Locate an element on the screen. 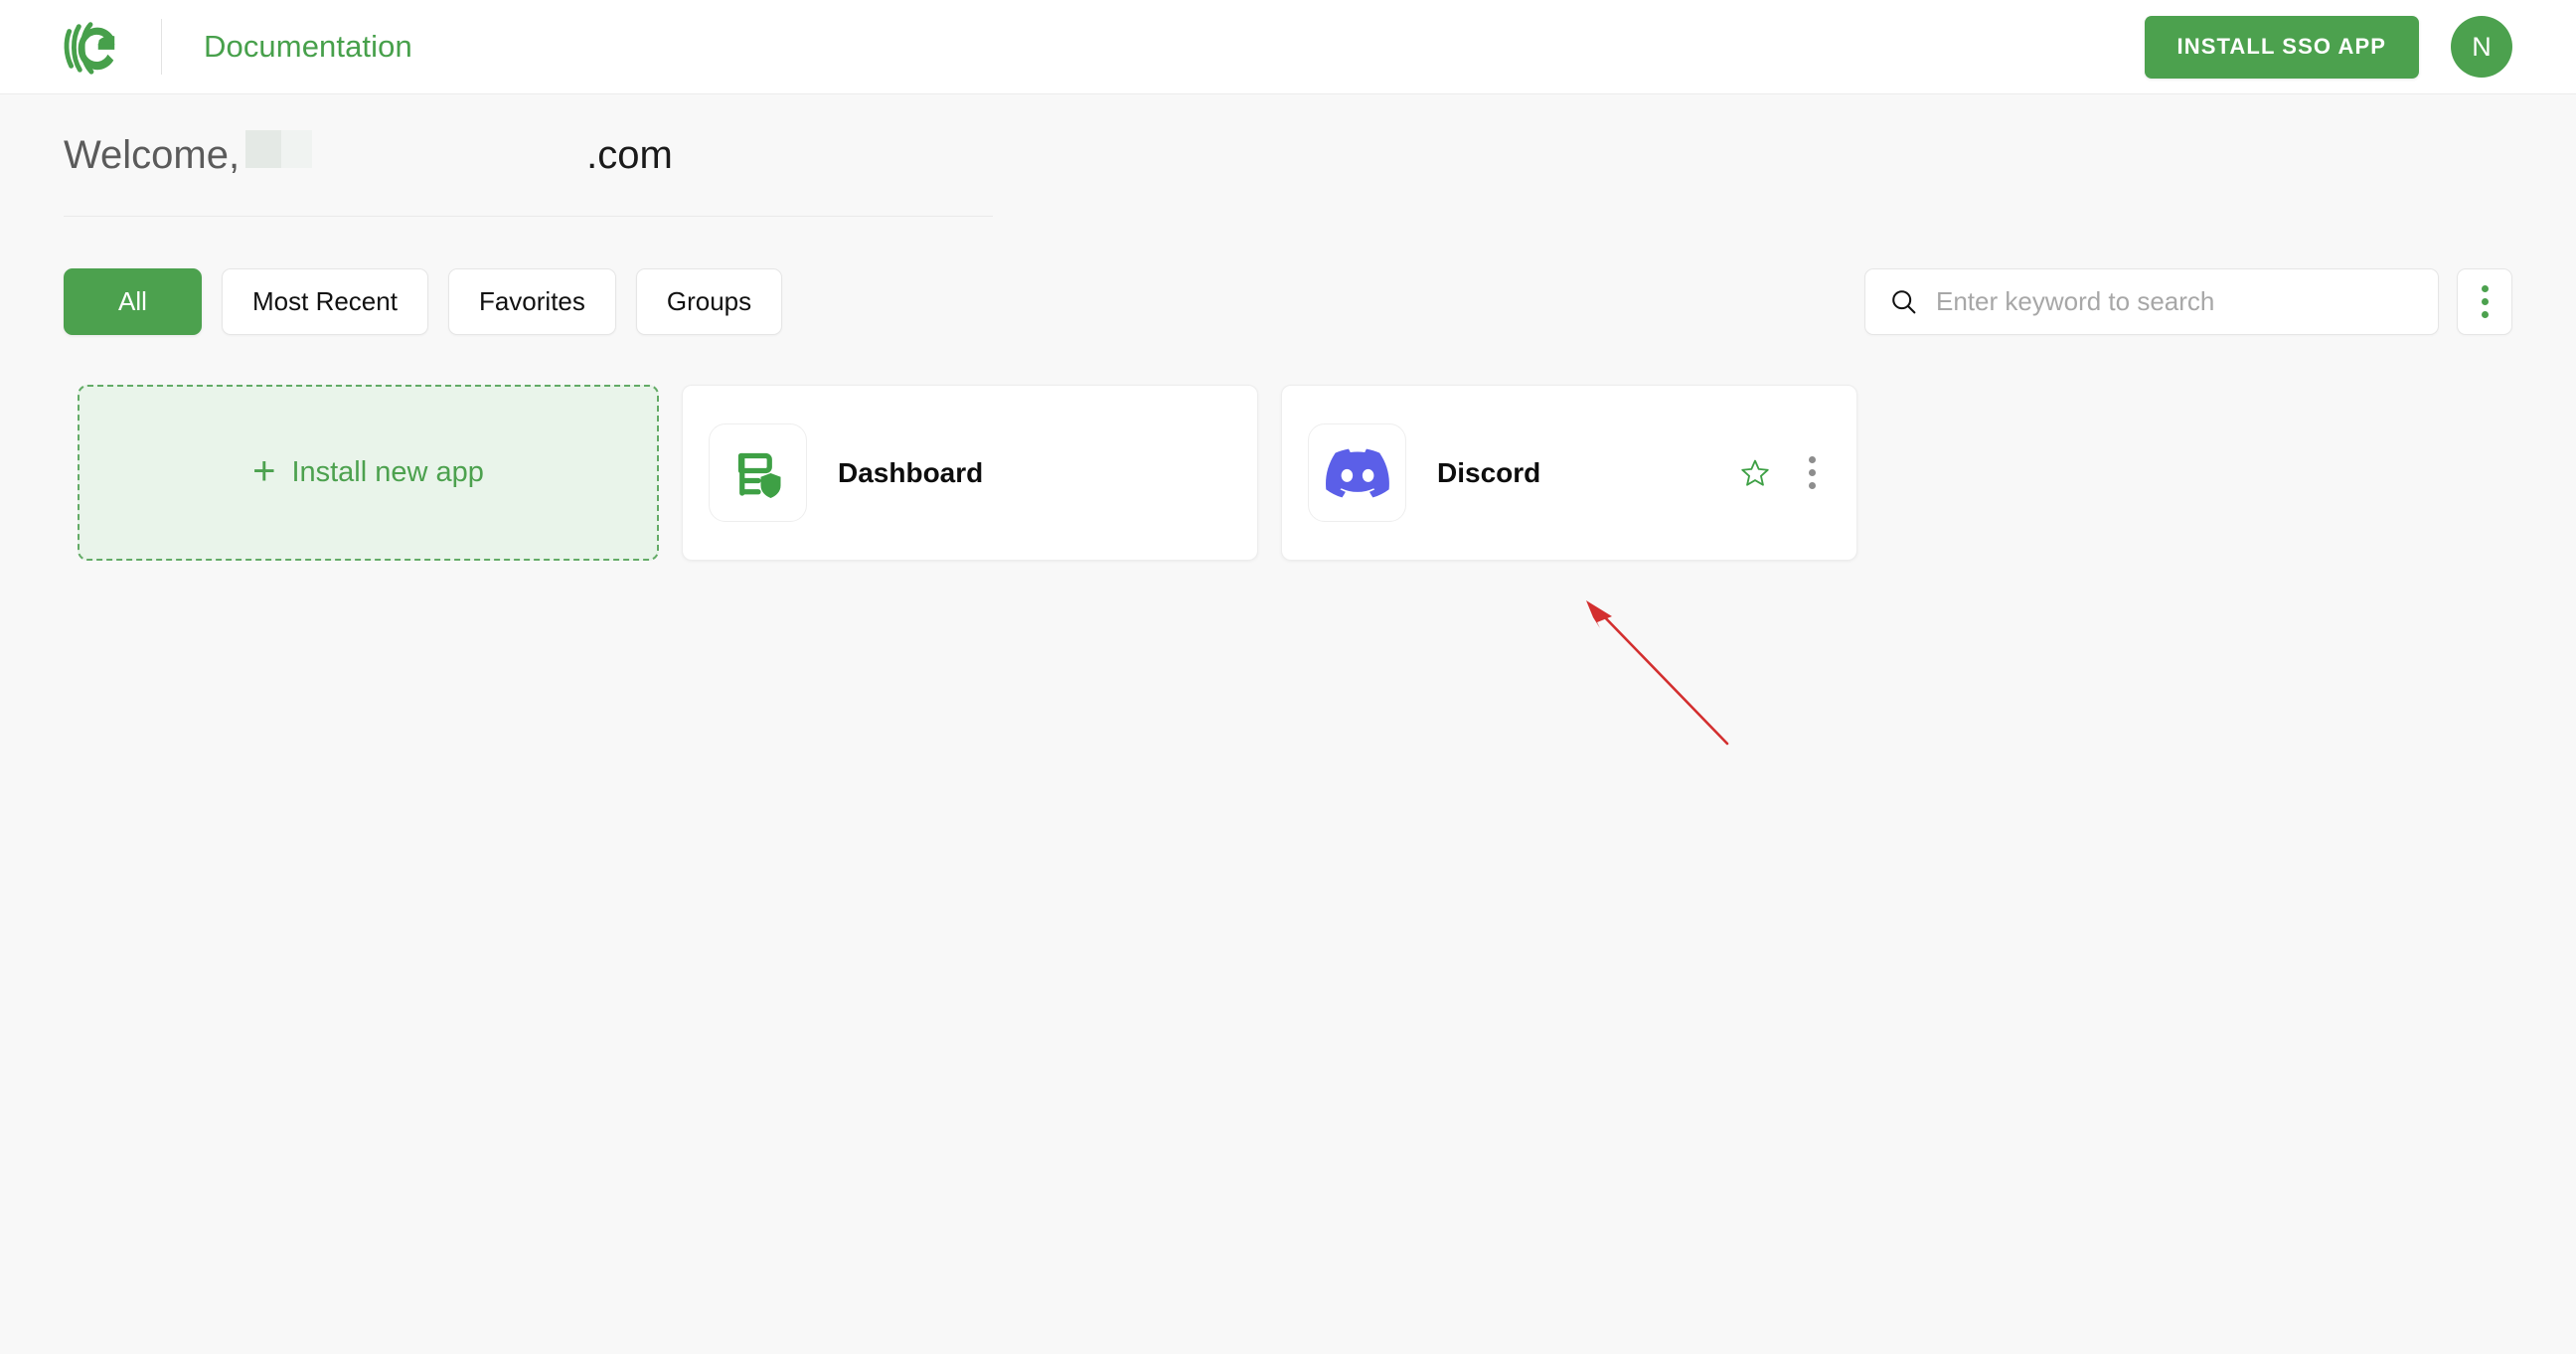 The image size is (2576, 1354). tab-all: All is located at coordinates (133, 301).